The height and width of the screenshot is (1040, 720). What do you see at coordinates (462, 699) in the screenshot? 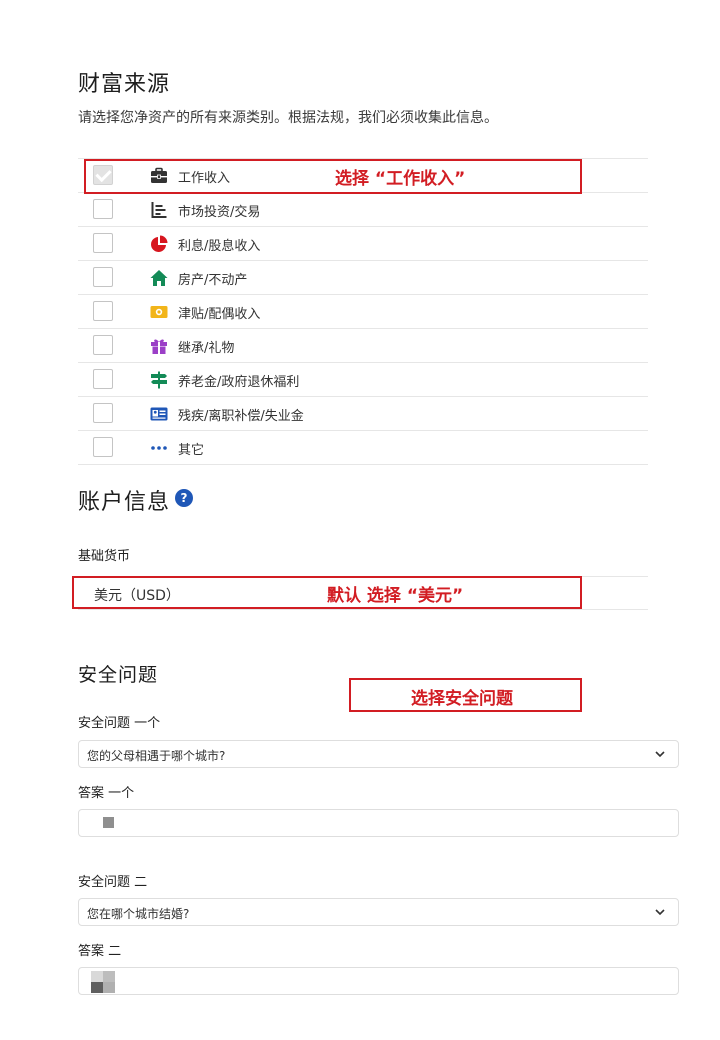
I see `annotation-security: 选择安全问题` at bounding box center [462, 699].